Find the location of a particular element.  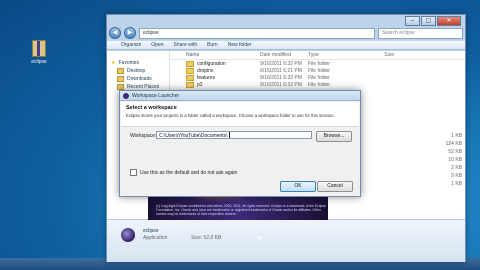

size-column-values: 1 KB 124 KB 52 KB 10 KB 2 KB 9 KB 1 KB is located at coordinates (453, 160).